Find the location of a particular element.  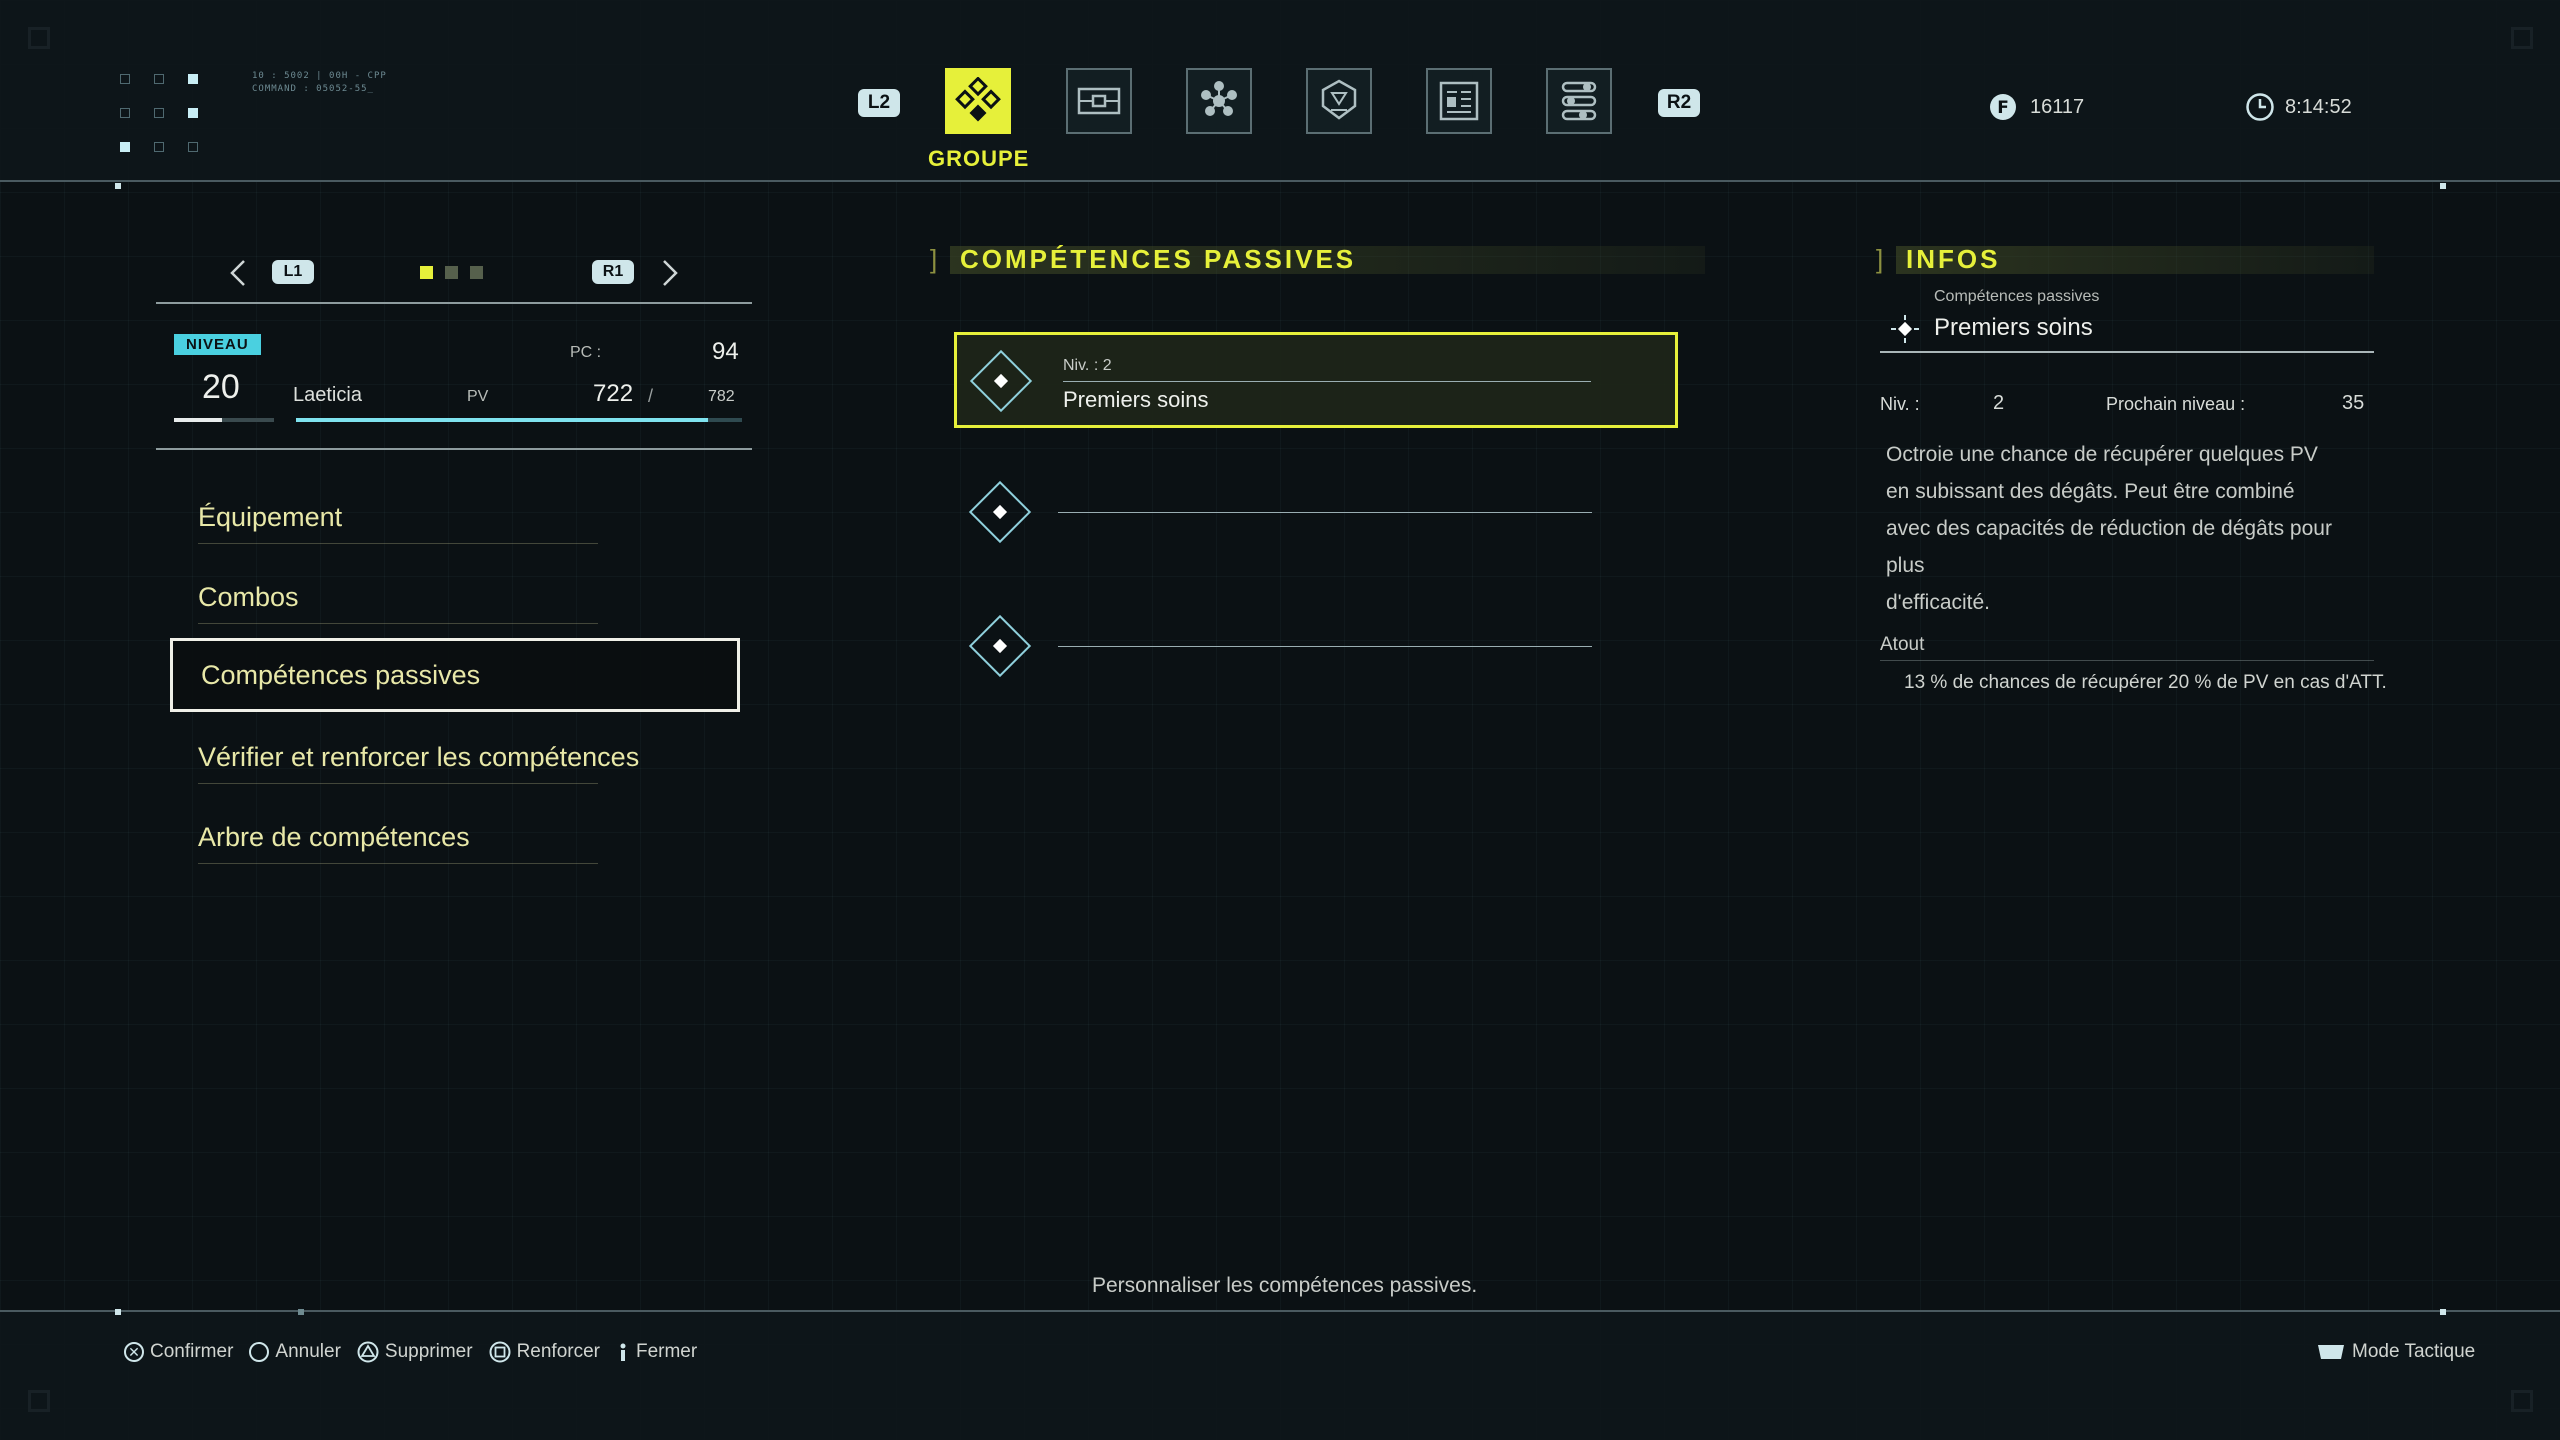

menu-item-verifier-renforcer: Vérifier et renforcer les compétences is located at coordinates (455, 757).